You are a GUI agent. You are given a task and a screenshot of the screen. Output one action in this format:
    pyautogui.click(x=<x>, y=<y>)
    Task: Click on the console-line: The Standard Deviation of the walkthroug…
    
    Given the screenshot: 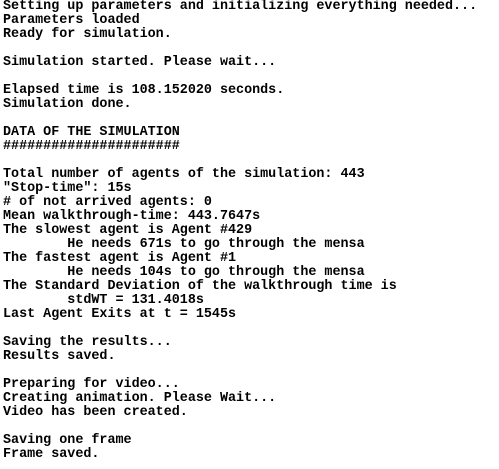 What is the action you would take?
    pyautogui.click(x=200, y=286)
    